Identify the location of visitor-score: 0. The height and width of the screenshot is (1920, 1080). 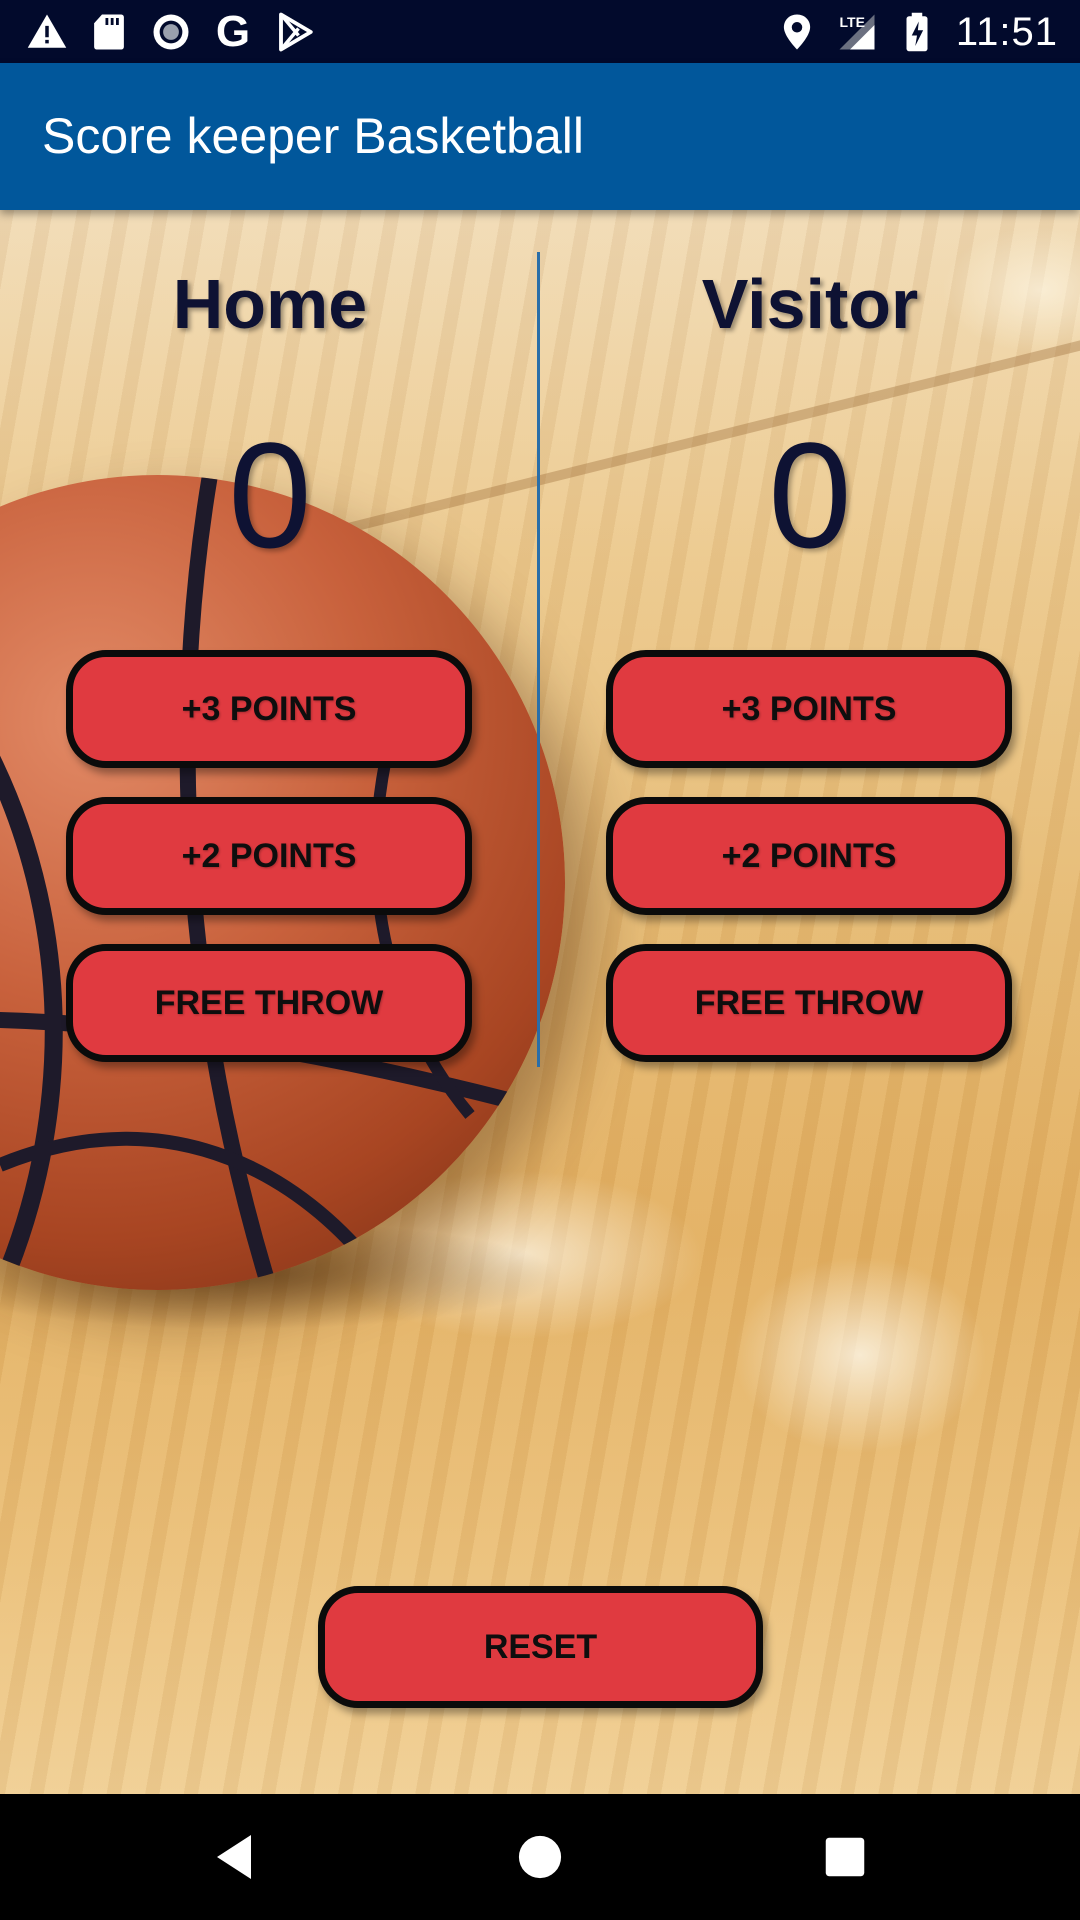
(810, 495).